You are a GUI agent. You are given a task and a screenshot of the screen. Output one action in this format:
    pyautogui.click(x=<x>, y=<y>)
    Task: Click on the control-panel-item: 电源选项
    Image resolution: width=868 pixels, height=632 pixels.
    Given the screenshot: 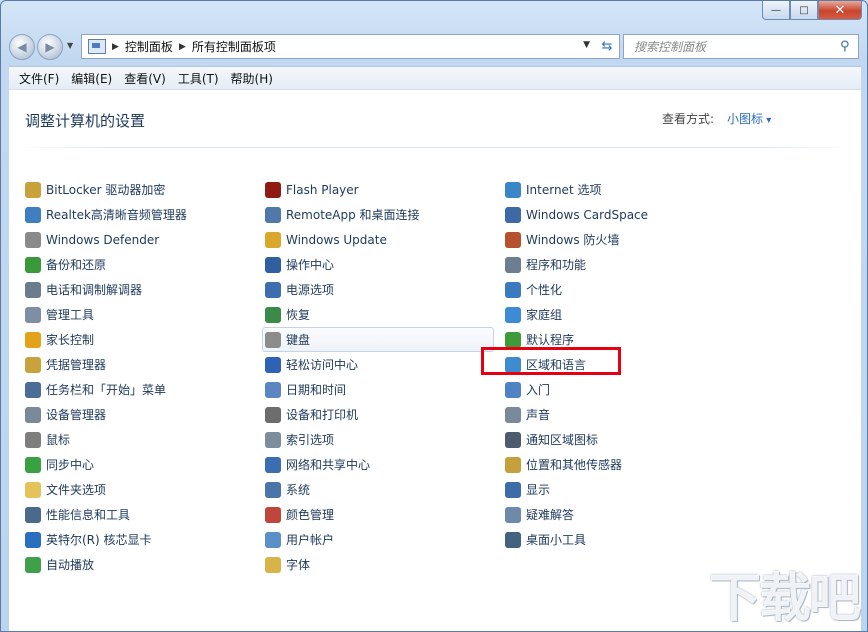 What is the action you would take?
    pyautogui.click(x=379, y=289)
    